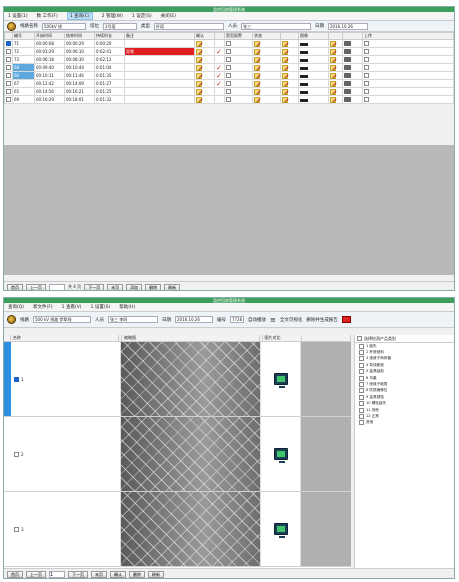 This screenshot has height=582, width=459. I want to click on table-row: 68 00:09:40 00:10:44 0:01:04 ✓, so click(229, 67).